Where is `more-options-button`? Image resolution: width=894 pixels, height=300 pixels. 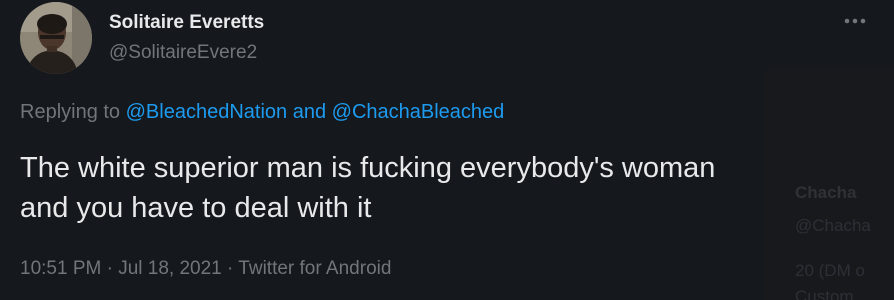 more-options-button is located at coordinates (855, 21).